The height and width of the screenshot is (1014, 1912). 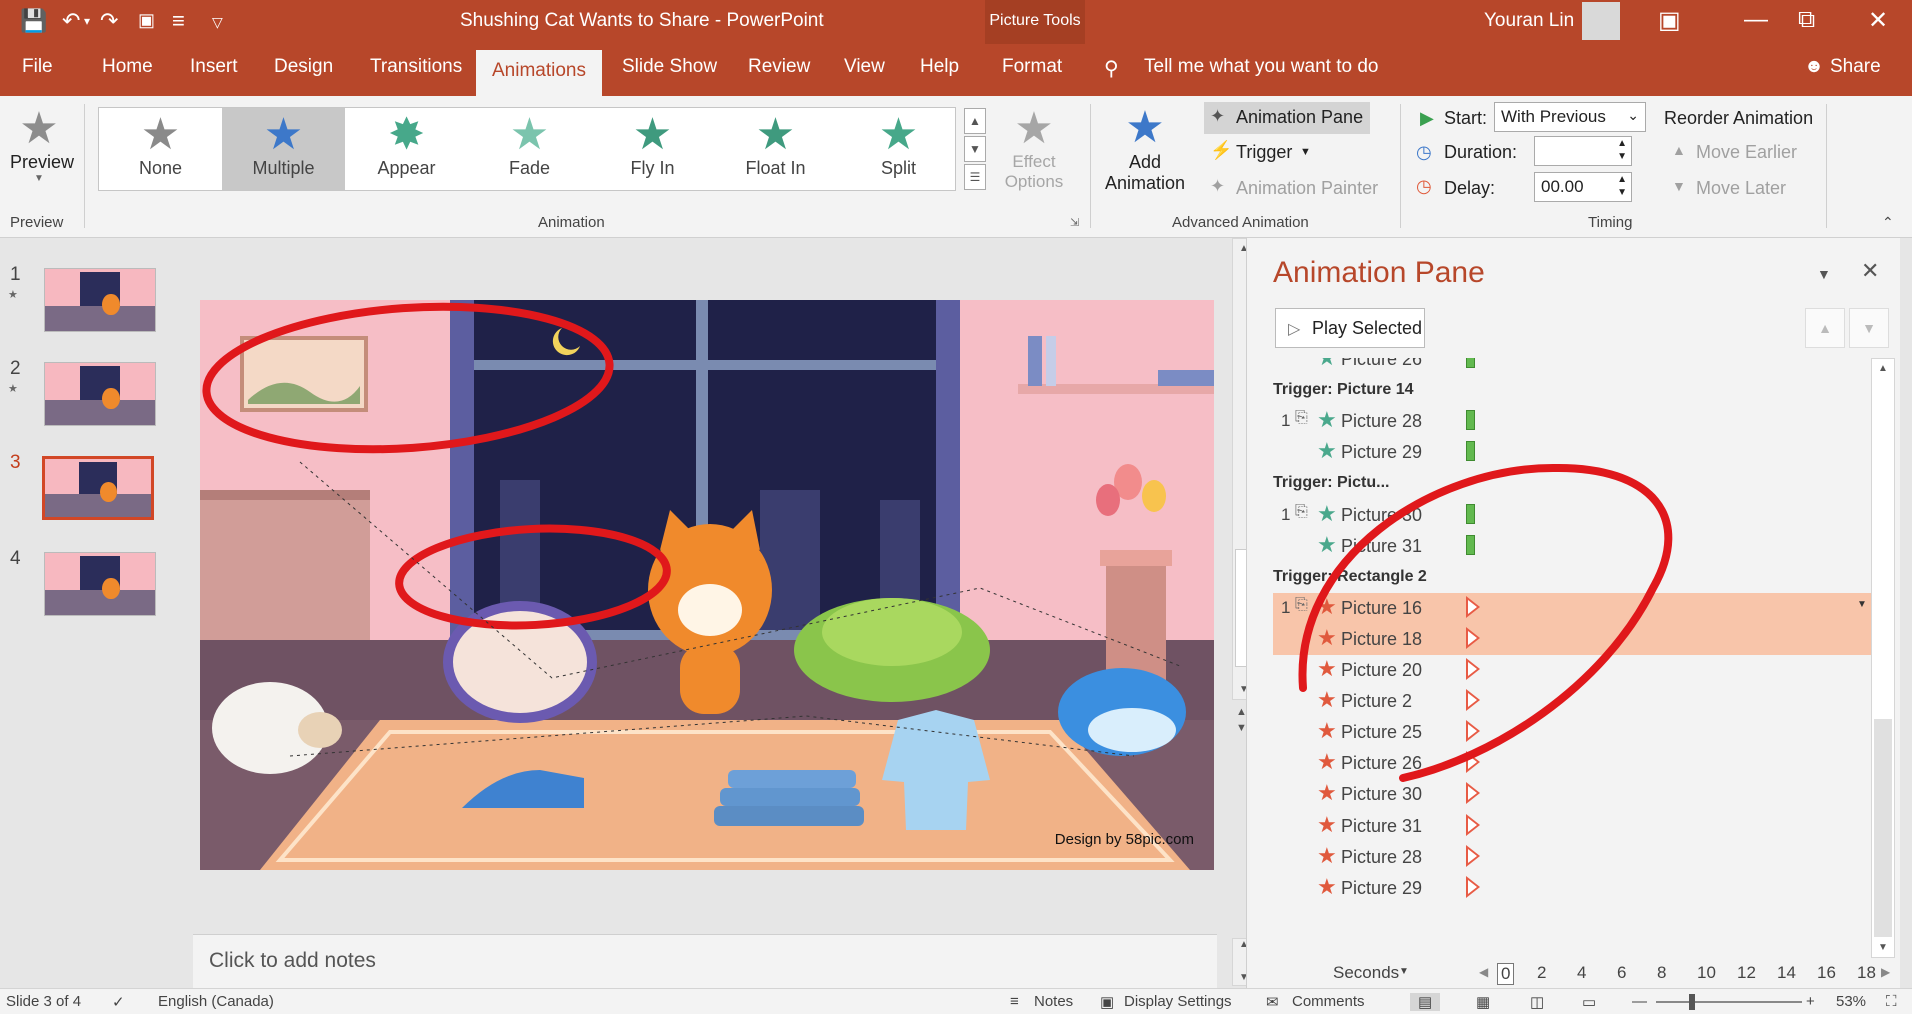 What do you see at coordinates (975, 177) in the screenshot?
I see `gallery-more-icon: ☰` at bounding box center [975, 177].